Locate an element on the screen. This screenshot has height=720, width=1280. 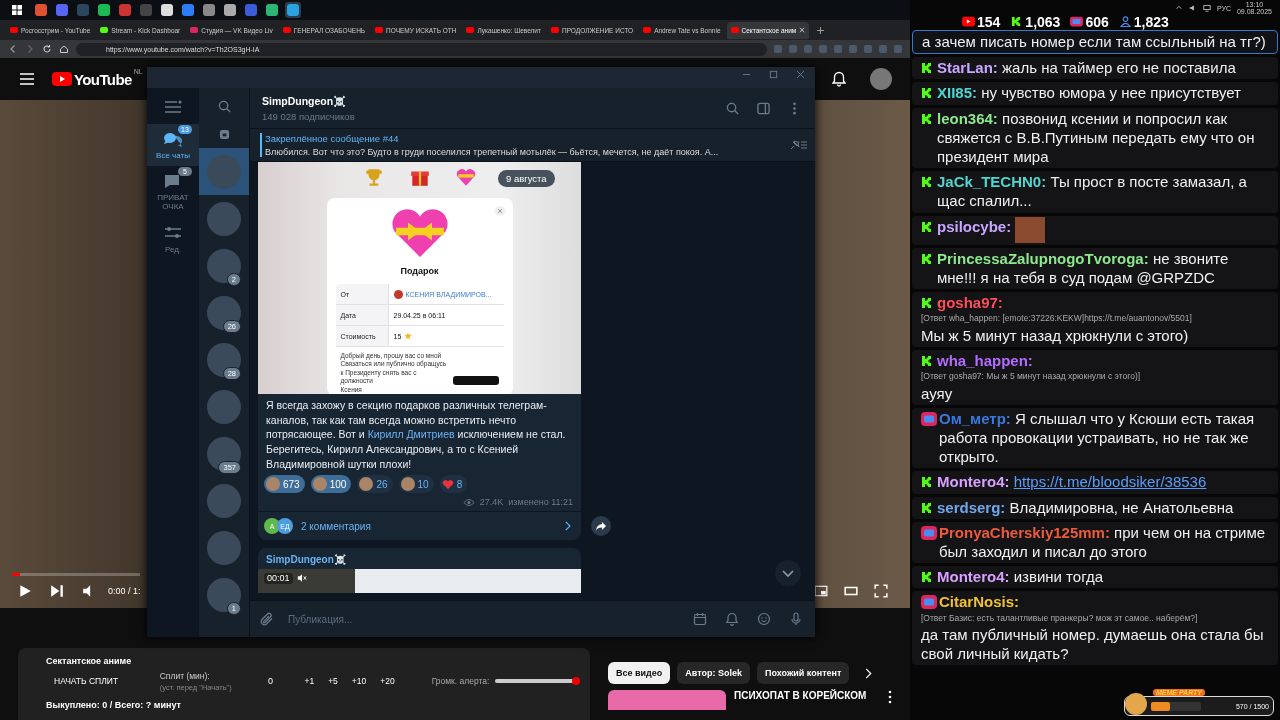
increment-button: +5 is located at coordinates (333, 681).